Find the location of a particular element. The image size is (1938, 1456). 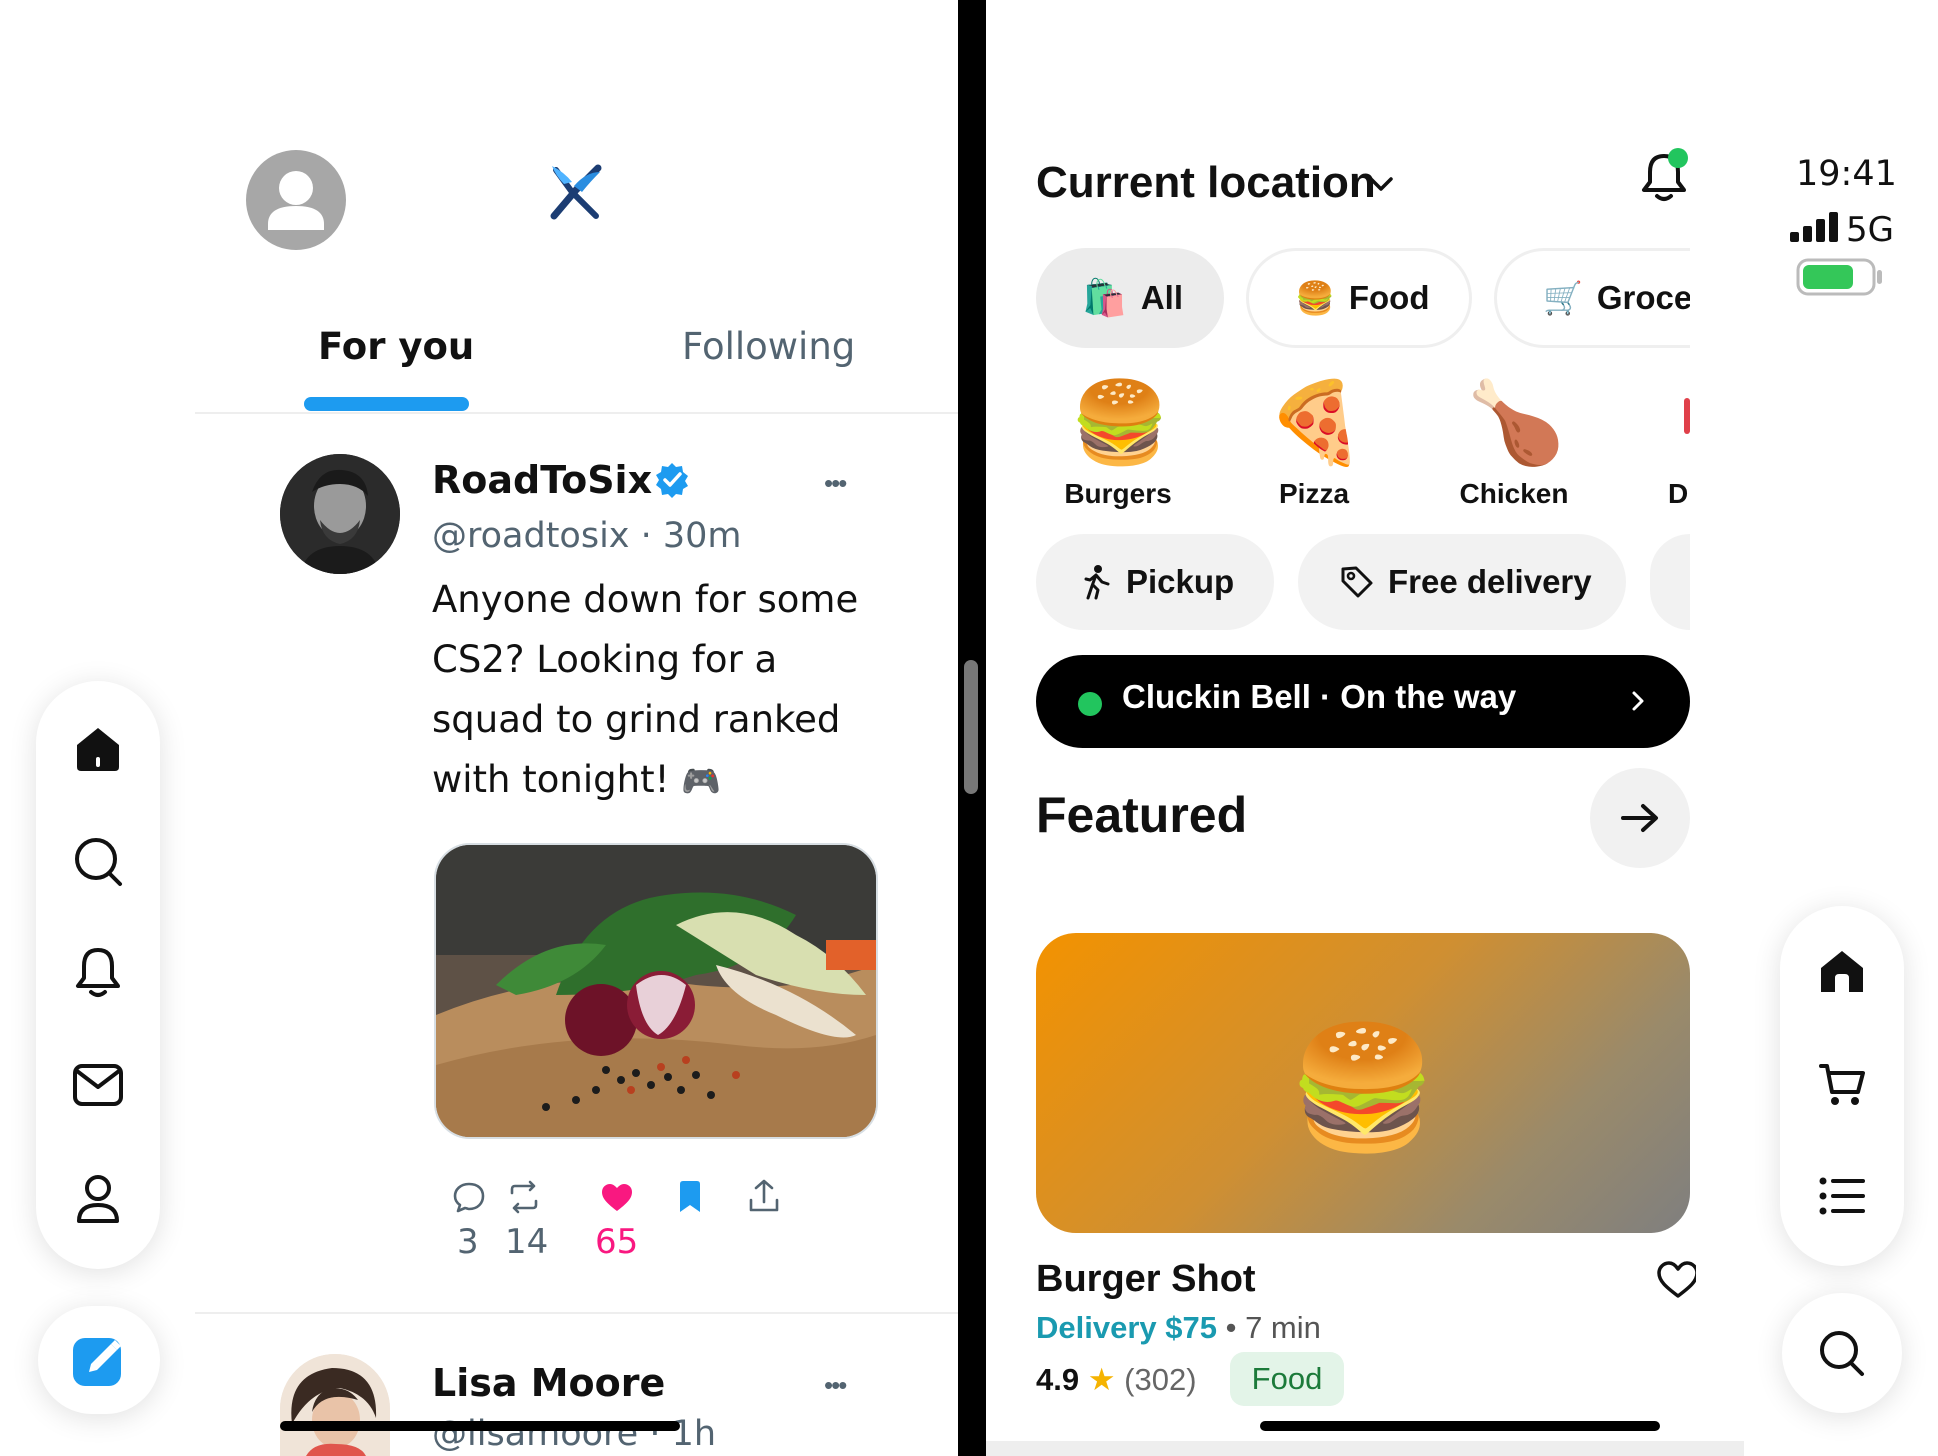

like-count: 65 is located at coordinates (617, 1242).